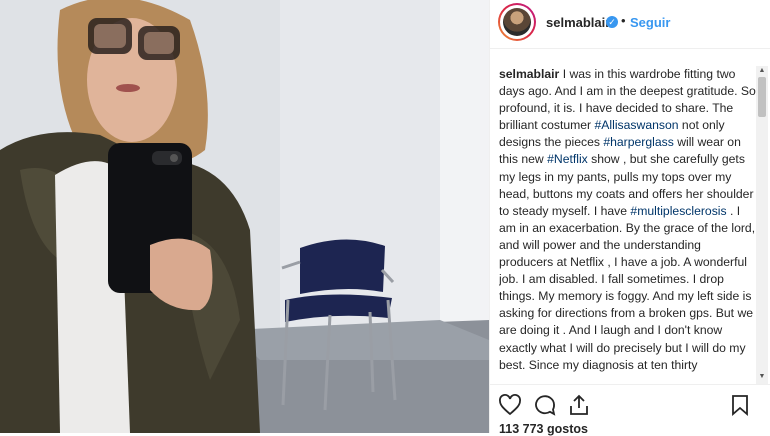 The height and width of the screenshot is (436, 770). What do you see at coordinates (529, 74) in the screenshot?
I see `caption-username-link: selmablair` at bounding box center [529, 74].